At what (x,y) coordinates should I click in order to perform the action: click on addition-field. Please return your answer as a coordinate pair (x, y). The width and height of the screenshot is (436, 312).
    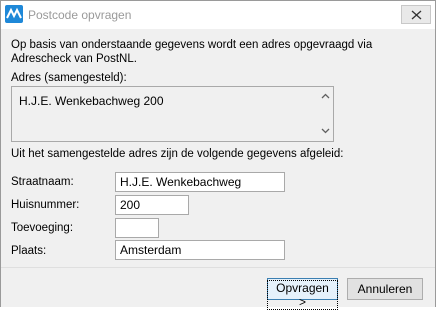
    Looking at the image, I should click on (137, 228).